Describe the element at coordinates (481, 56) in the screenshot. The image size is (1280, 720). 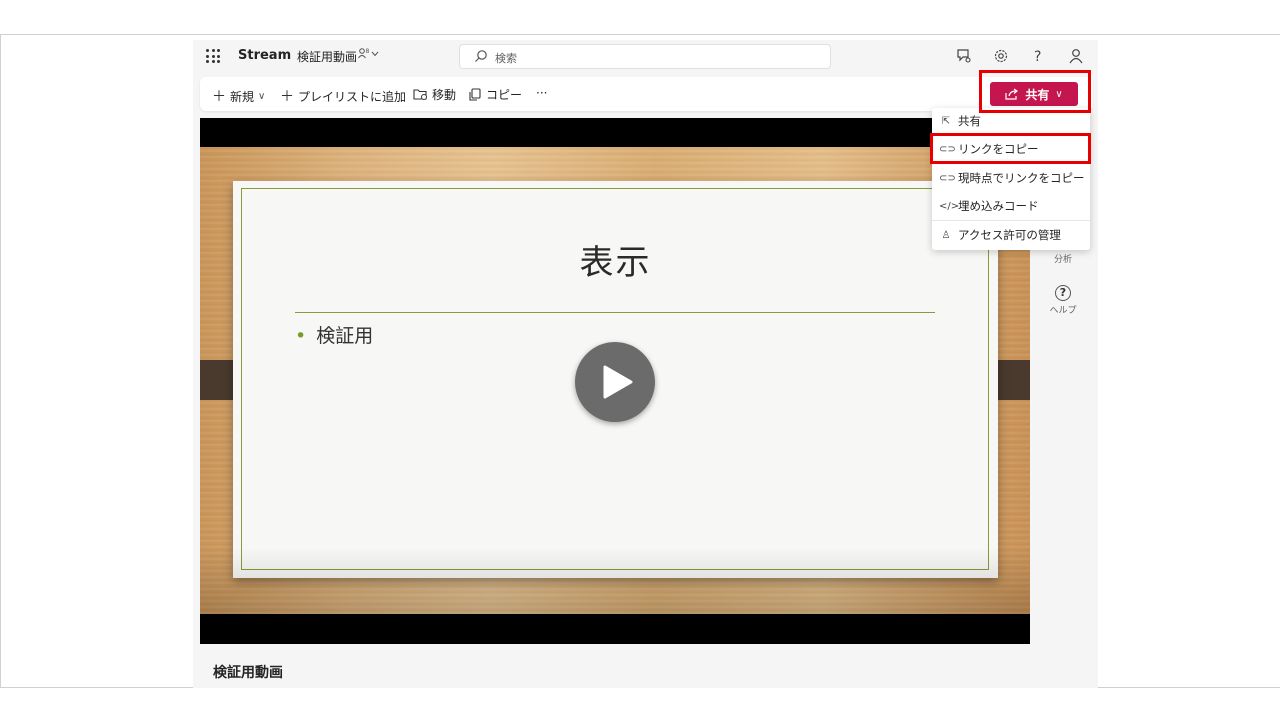
I see `search-icon` at that location.